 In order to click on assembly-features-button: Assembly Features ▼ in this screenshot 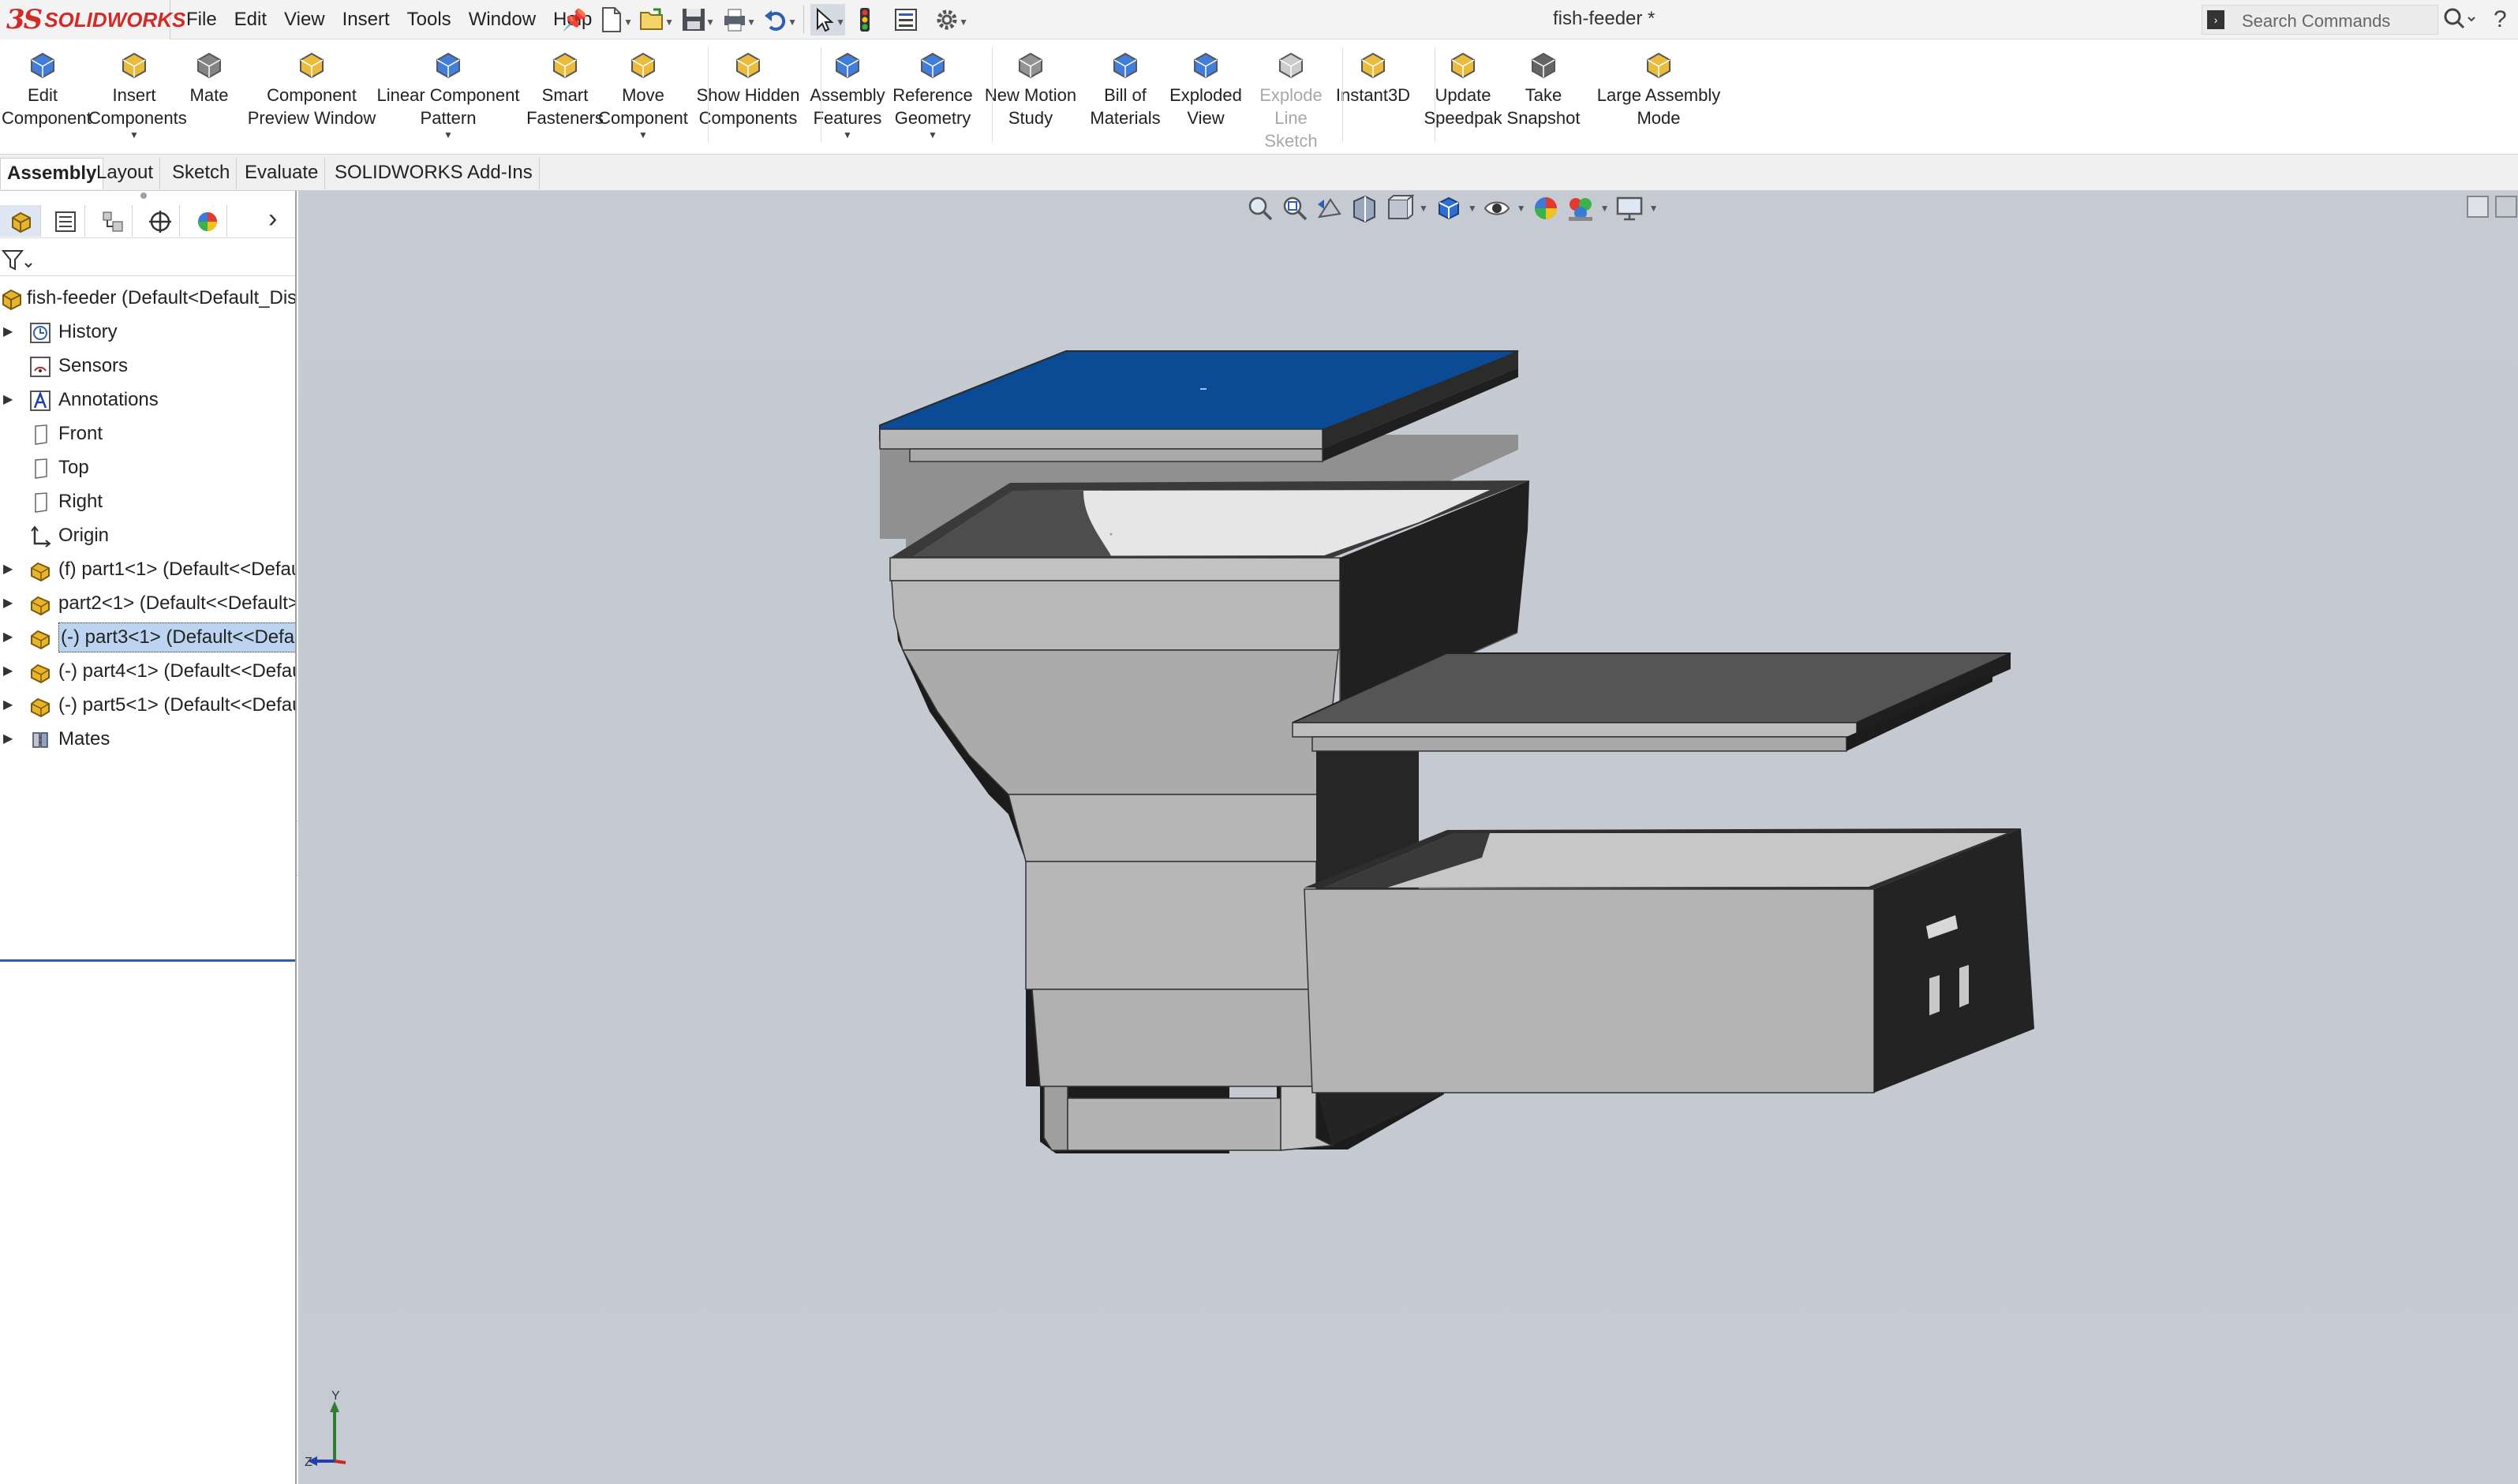, I will do `click(847, 94)`.